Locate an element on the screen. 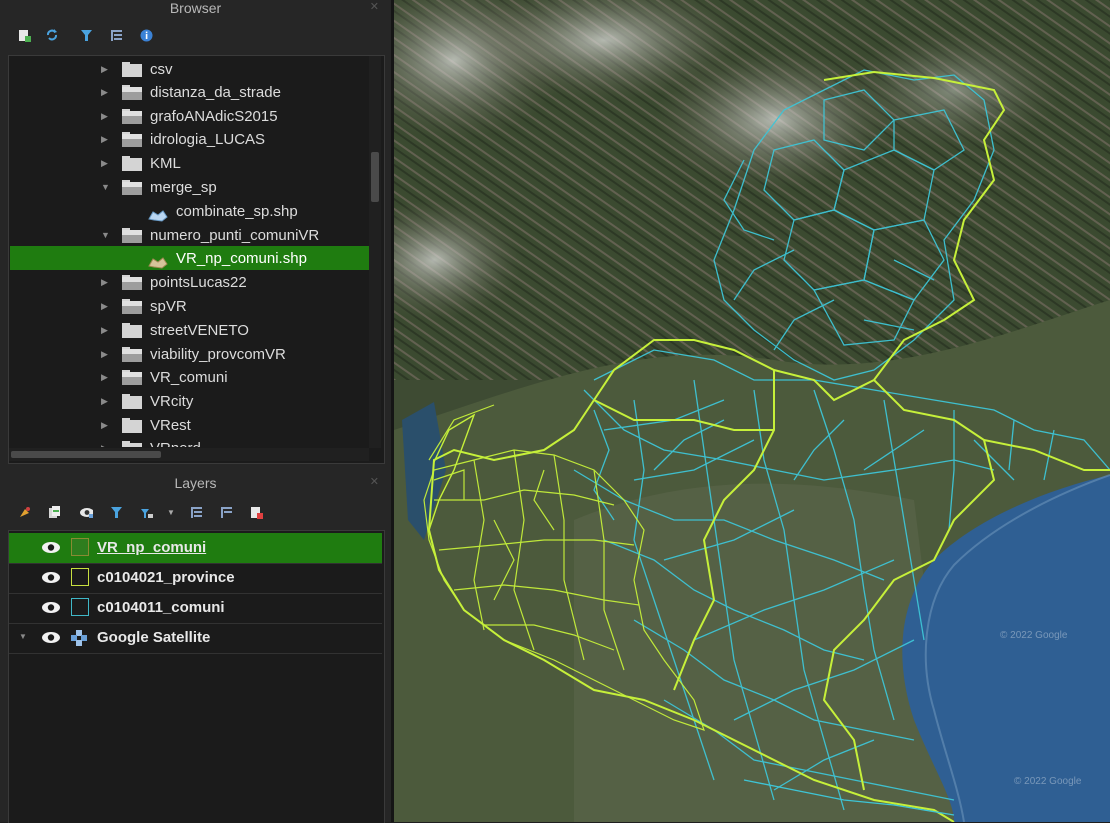 This screenshot has height=823, width=1110. browser-panel-title: Browser is located at coordinates (195, 8).